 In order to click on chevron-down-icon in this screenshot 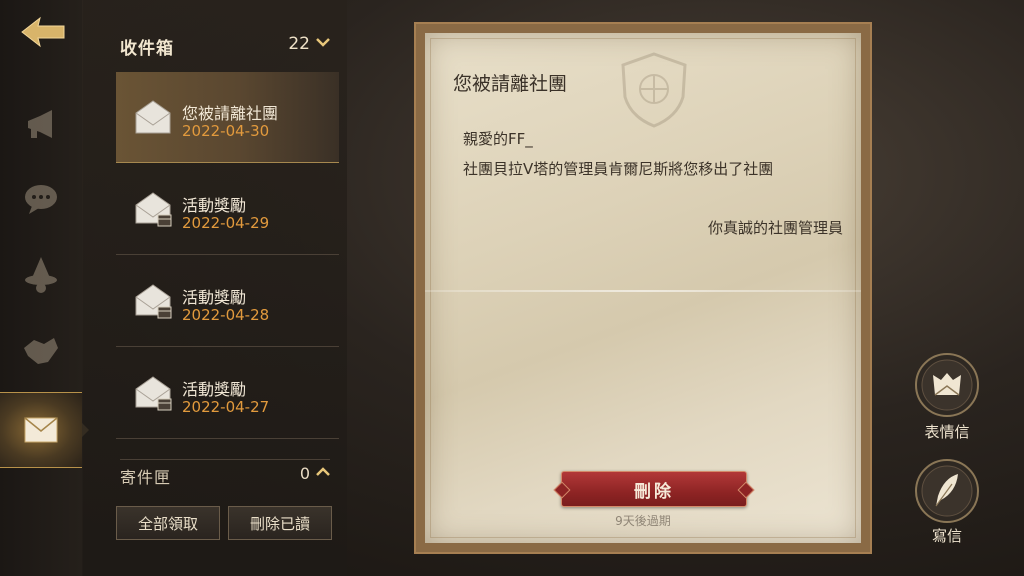, I will do `click(323, 42)`.